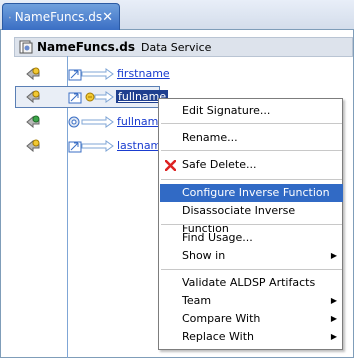 The width and height of the screenshot is (354, 358). What do you see at coordinates (170, 165) in the screenshot?
I see `delete-x-icon` at bounding box center [170, 165].